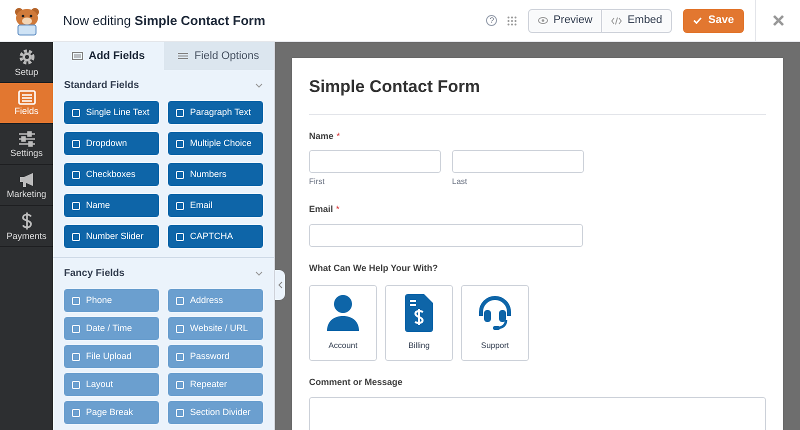  What do you see at coordinates (77, 56) in the screenshot?
I see `list-icon` at bounding box center [77, 56].